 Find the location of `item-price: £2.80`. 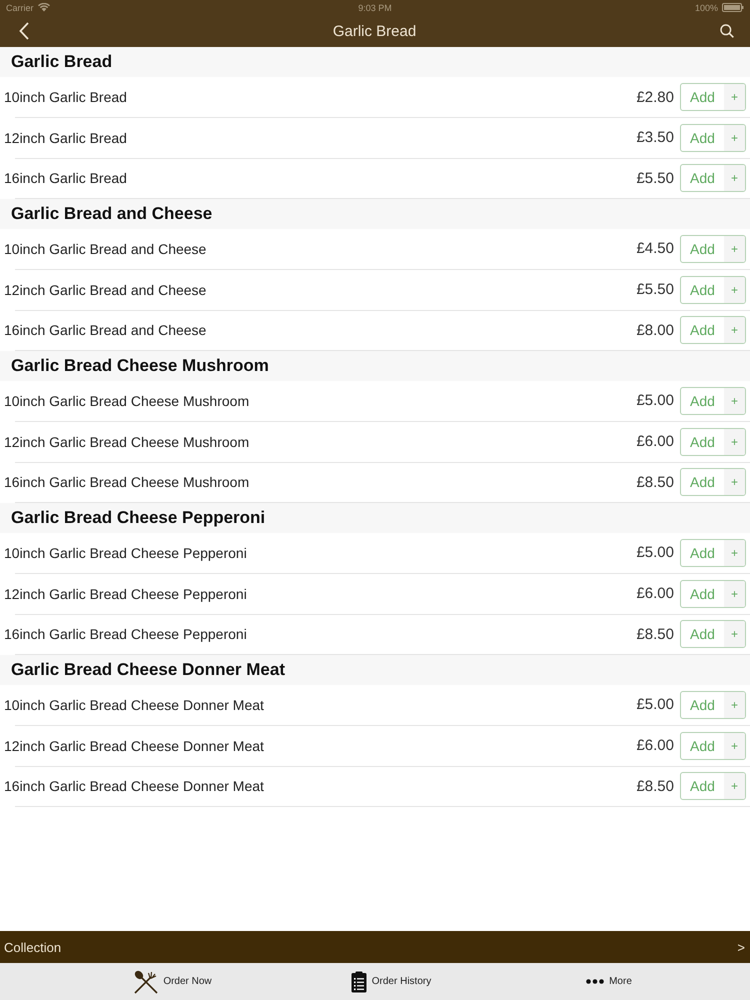

item-price: £2.80 is located at coordinates (655, 97).